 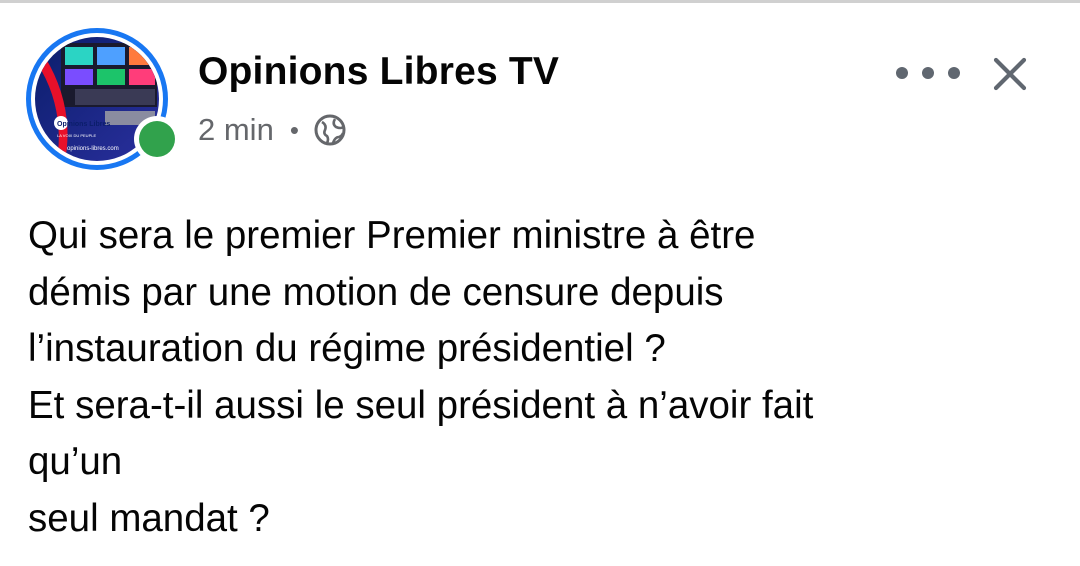 What do you see at coordinates (83, 124) in the screenshot?
I see `avatar-logo-text: Opinions Libres` at bounding box center [83, 124].